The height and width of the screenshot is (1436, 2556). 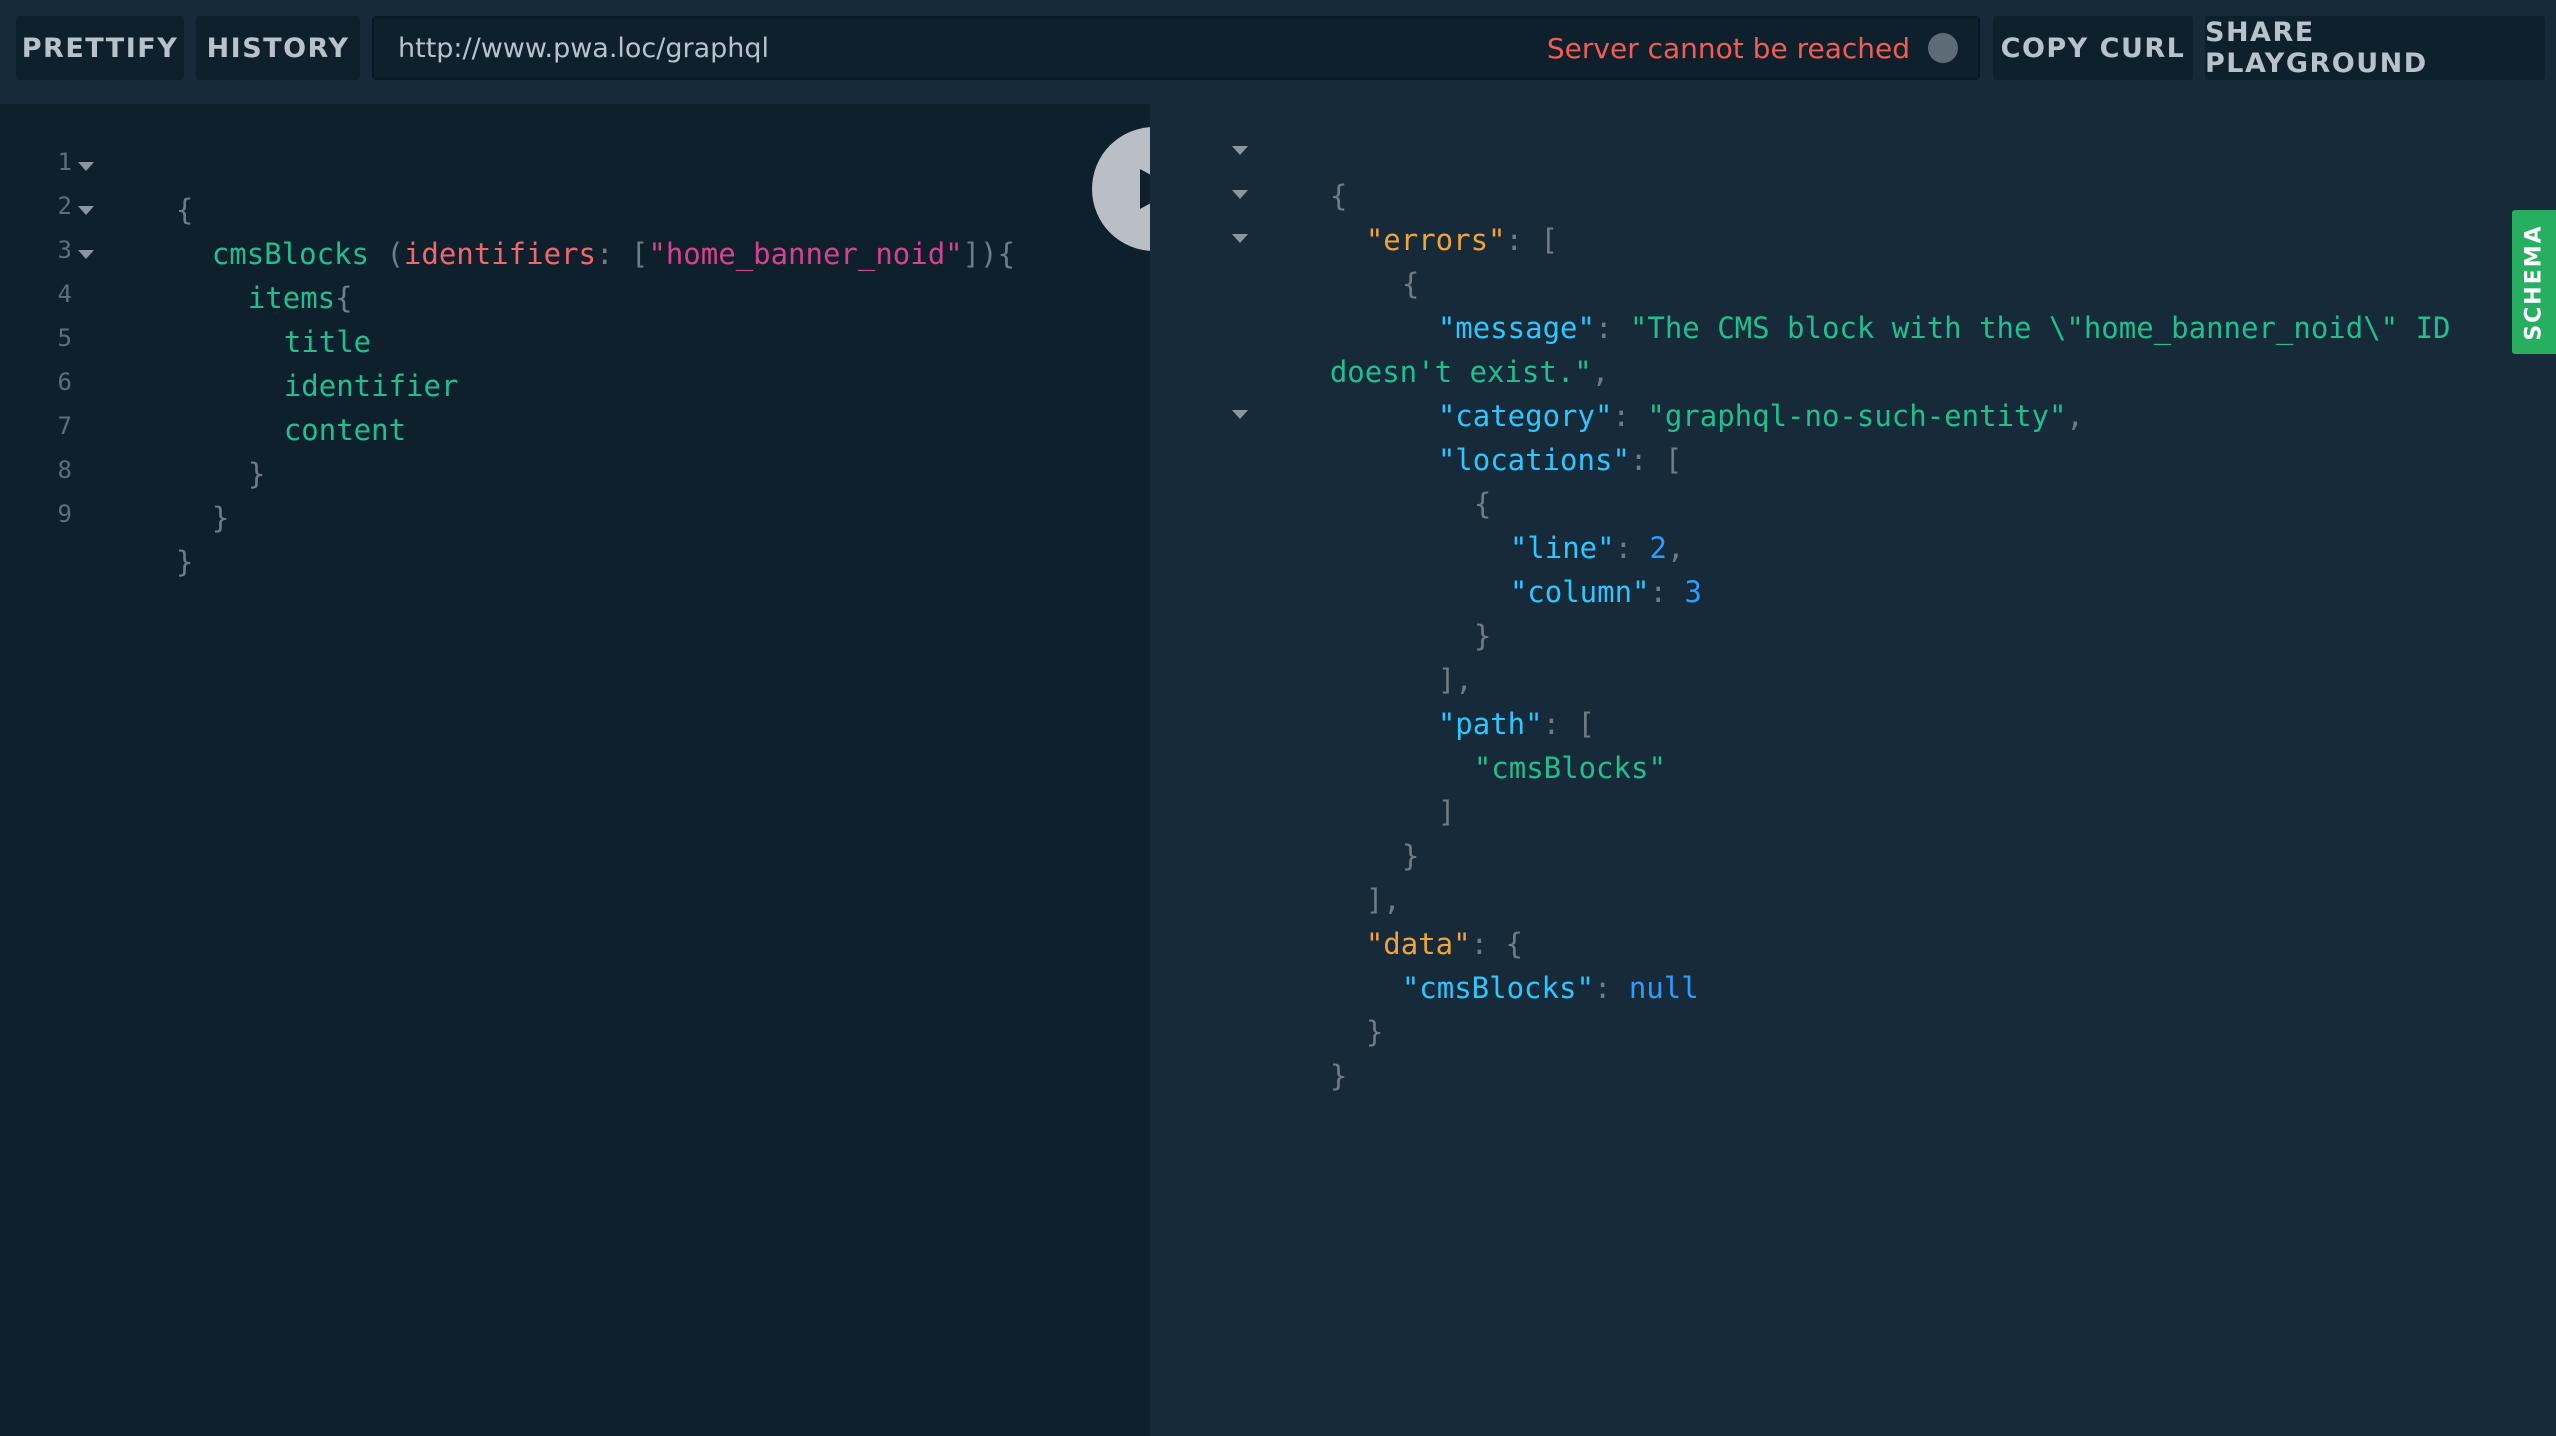 I want to click on share-playground-button: SHARE PLAYGROUND, so click(x=2375, y=48).